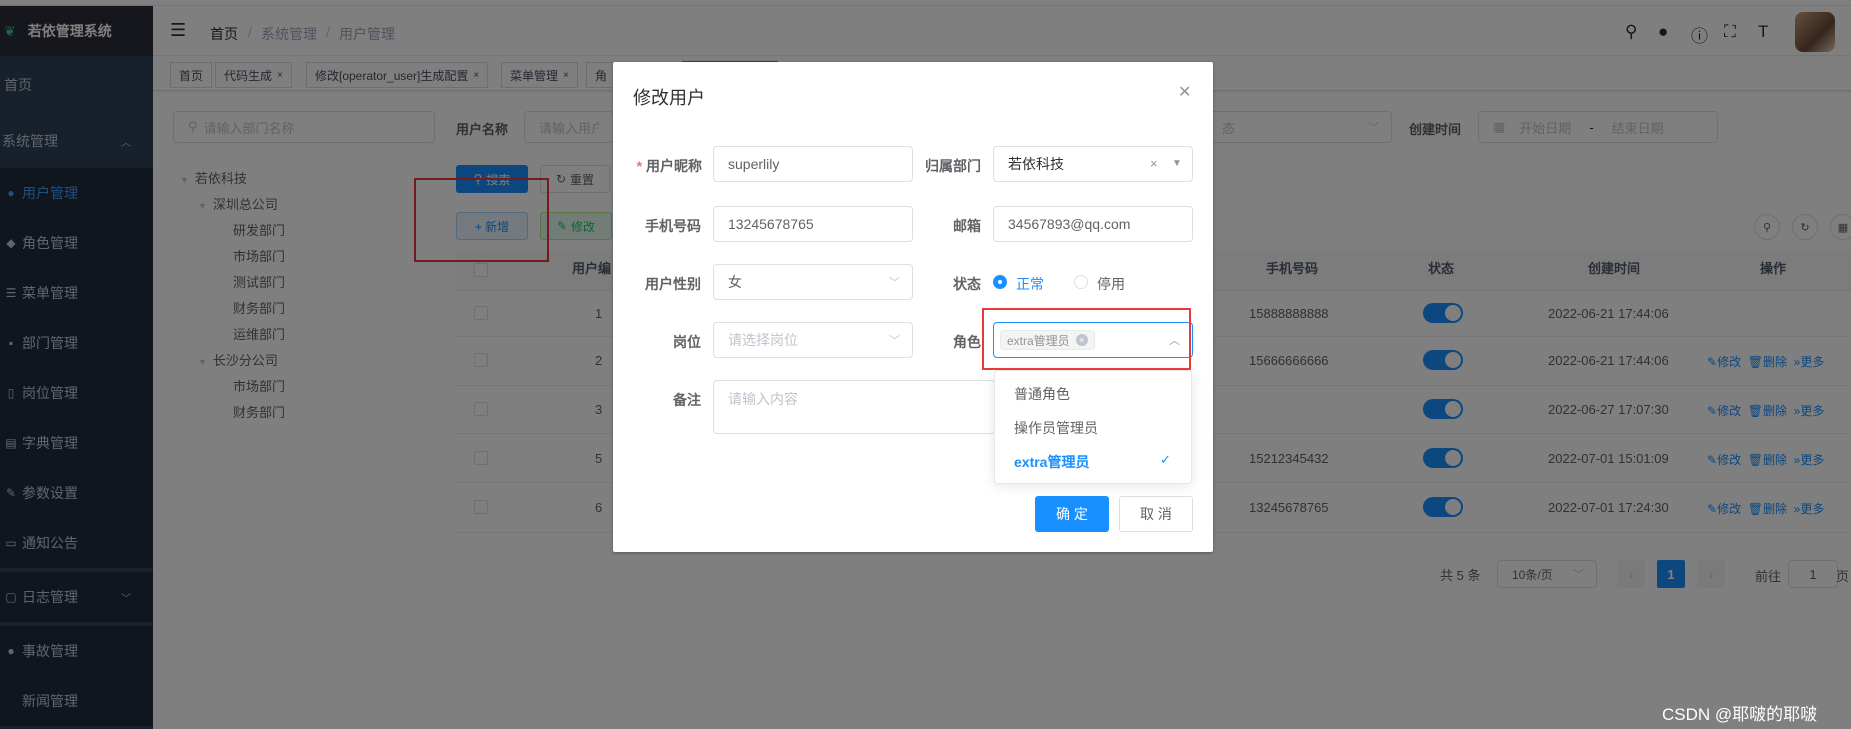 This screenshot has width=1851, height=729. I want to click on status-normal-label: 正常, so click(1030, 284).